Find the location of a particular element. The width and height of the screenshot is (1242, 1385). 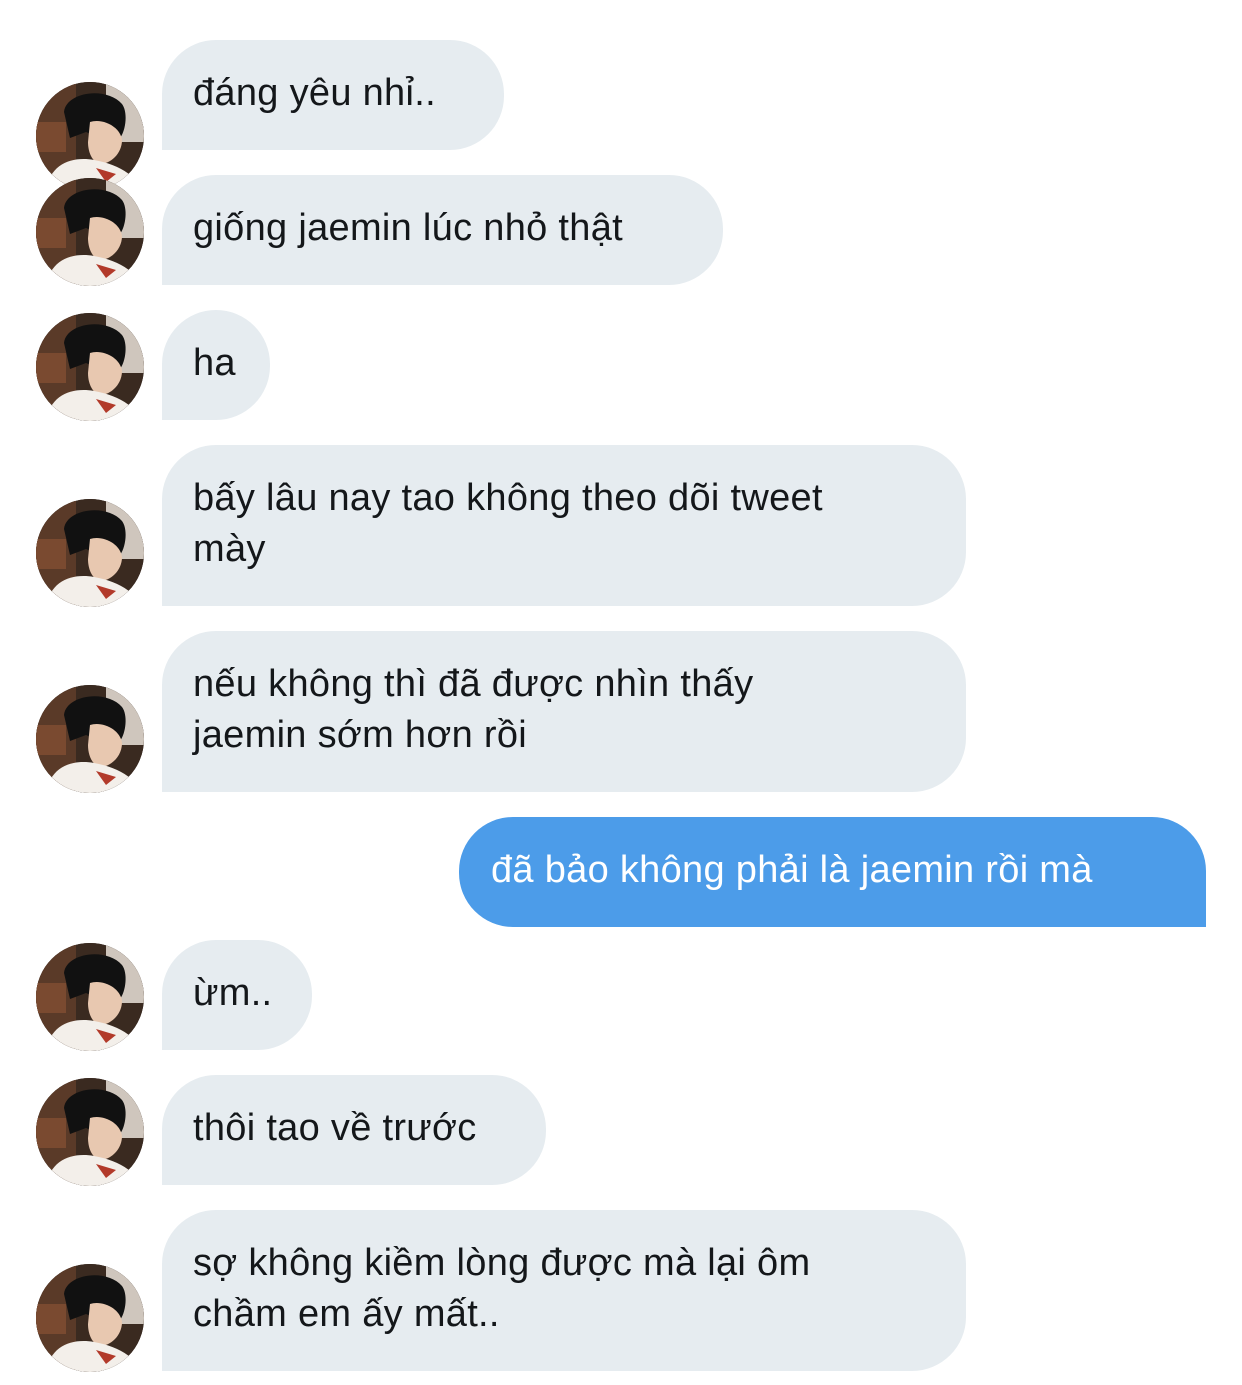

incoming-message-bubble: ha is located at coordinates (216, 365).